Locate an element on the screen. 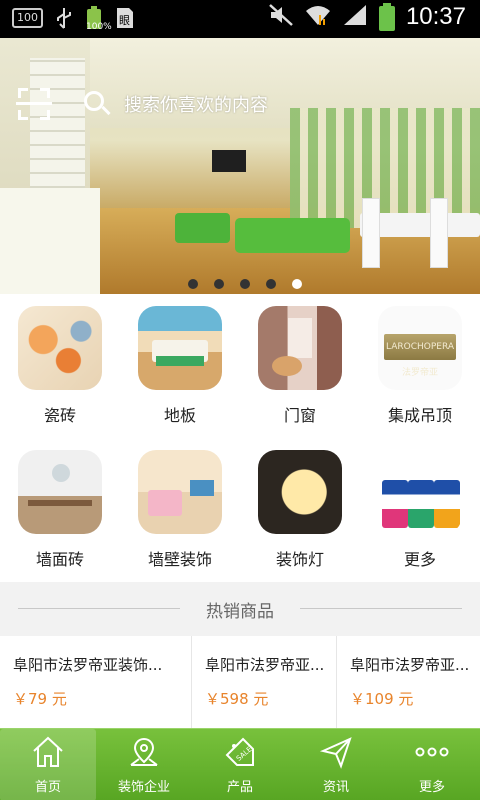 The height and width of the screenshot is (800, 480). lamp-image is located at coordinates (300, 492).